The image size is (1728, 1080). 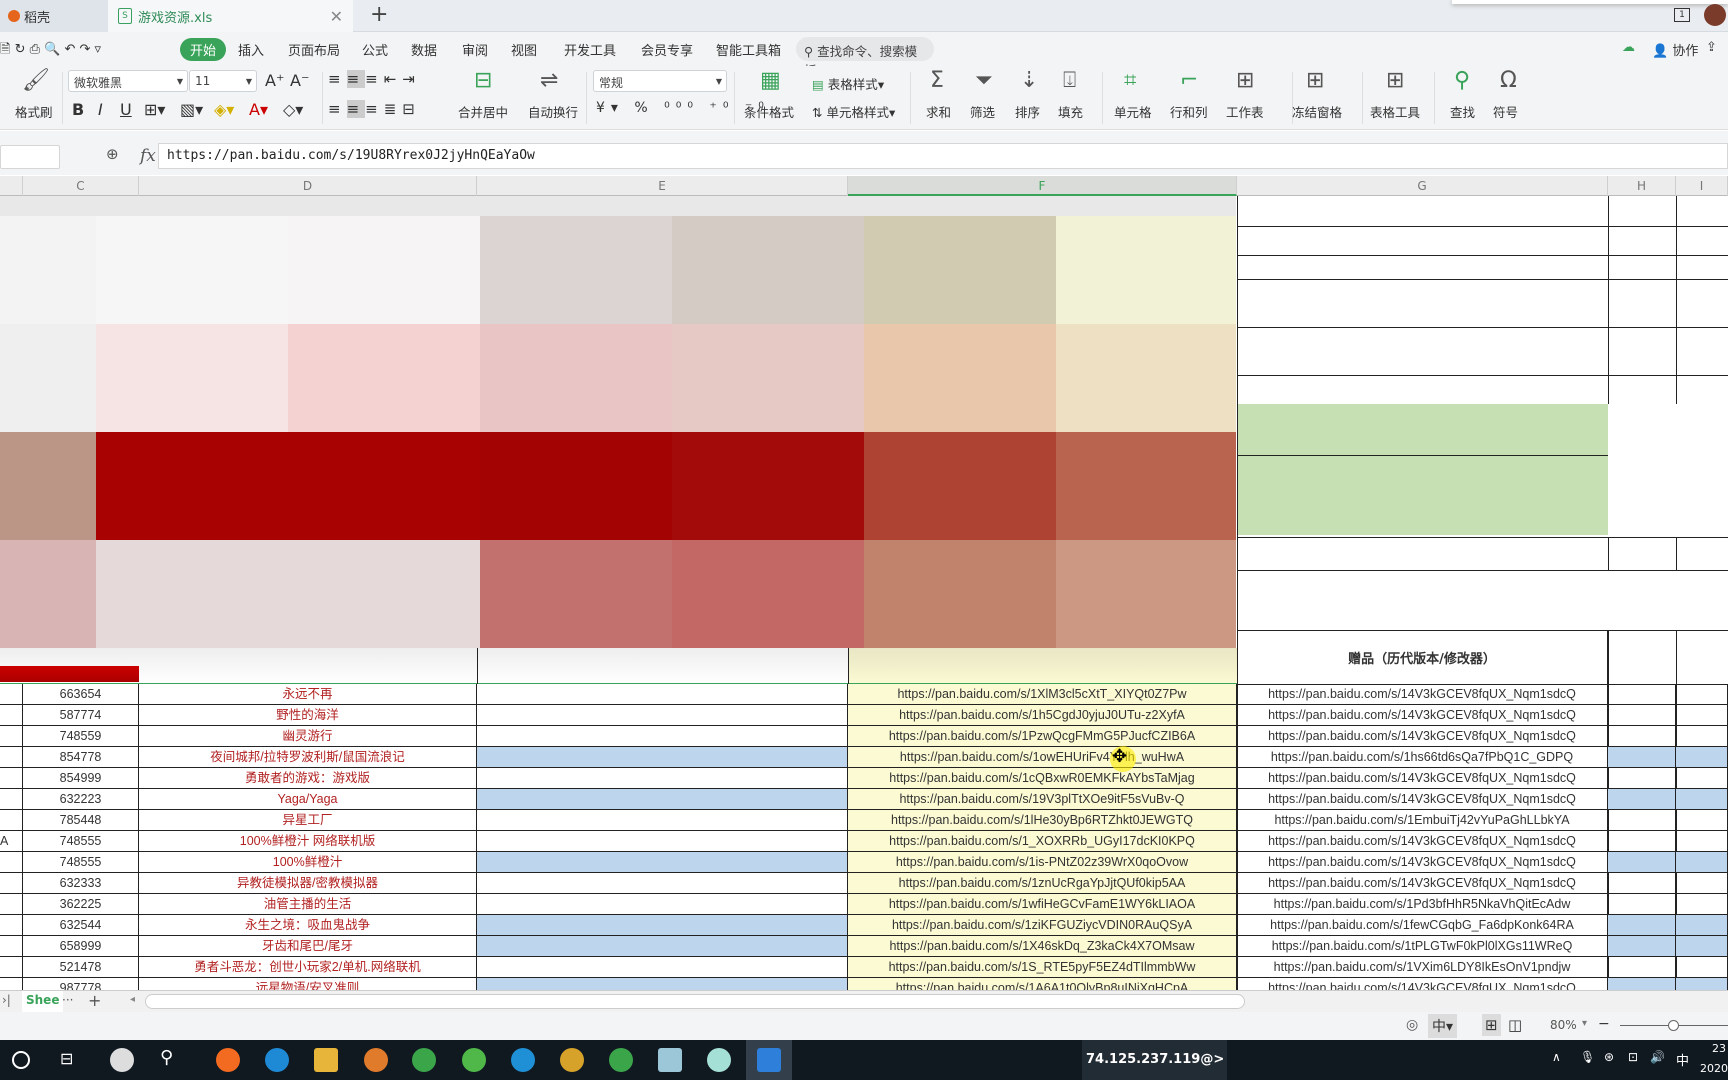 I want to click on cell-game-name: 永生之境：吸血鬼战争, so click(x=308, y=925).